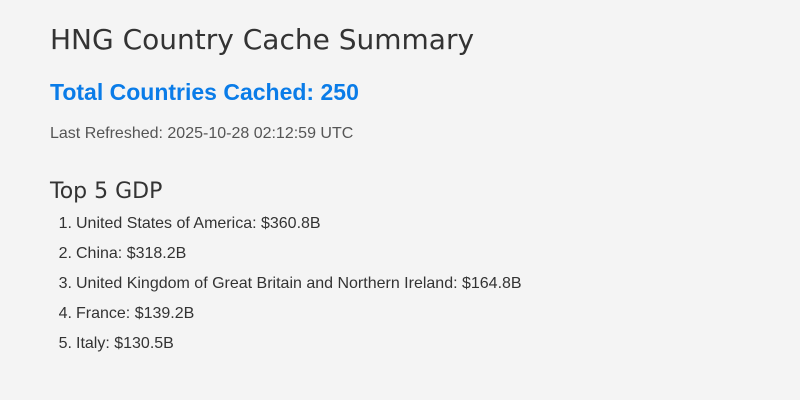  What do you see at coordinates (65, 223) in the screenshot?
I see `gdp-rank: 1.` at bounding box center [65, 223].